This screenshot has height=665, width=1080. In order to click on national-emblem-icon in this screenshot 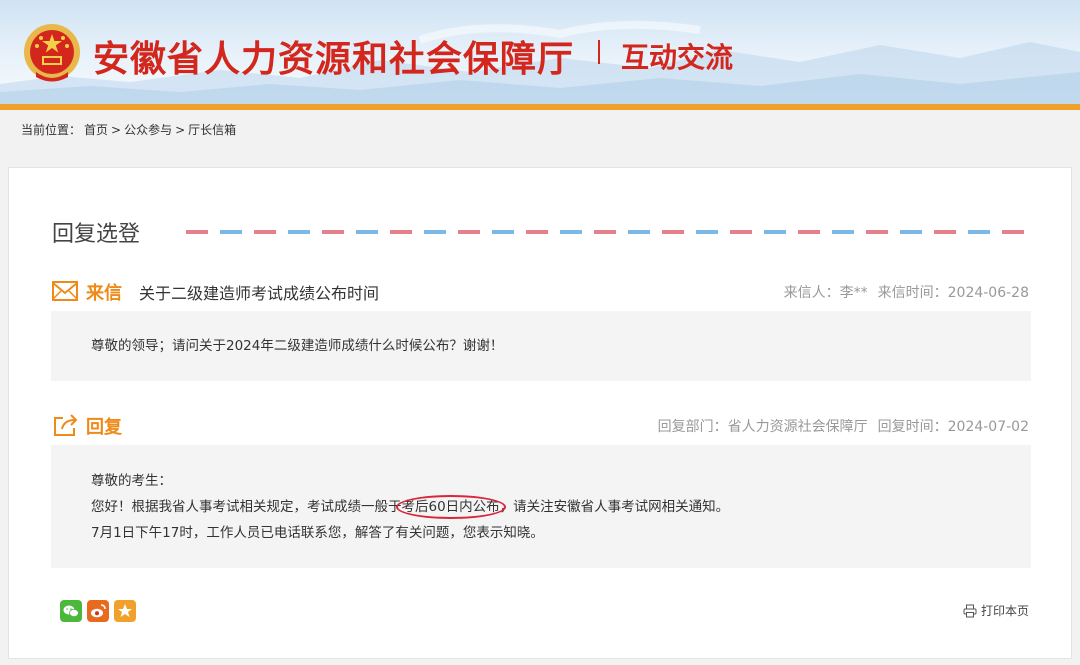, I will do `click(52, 53)`.